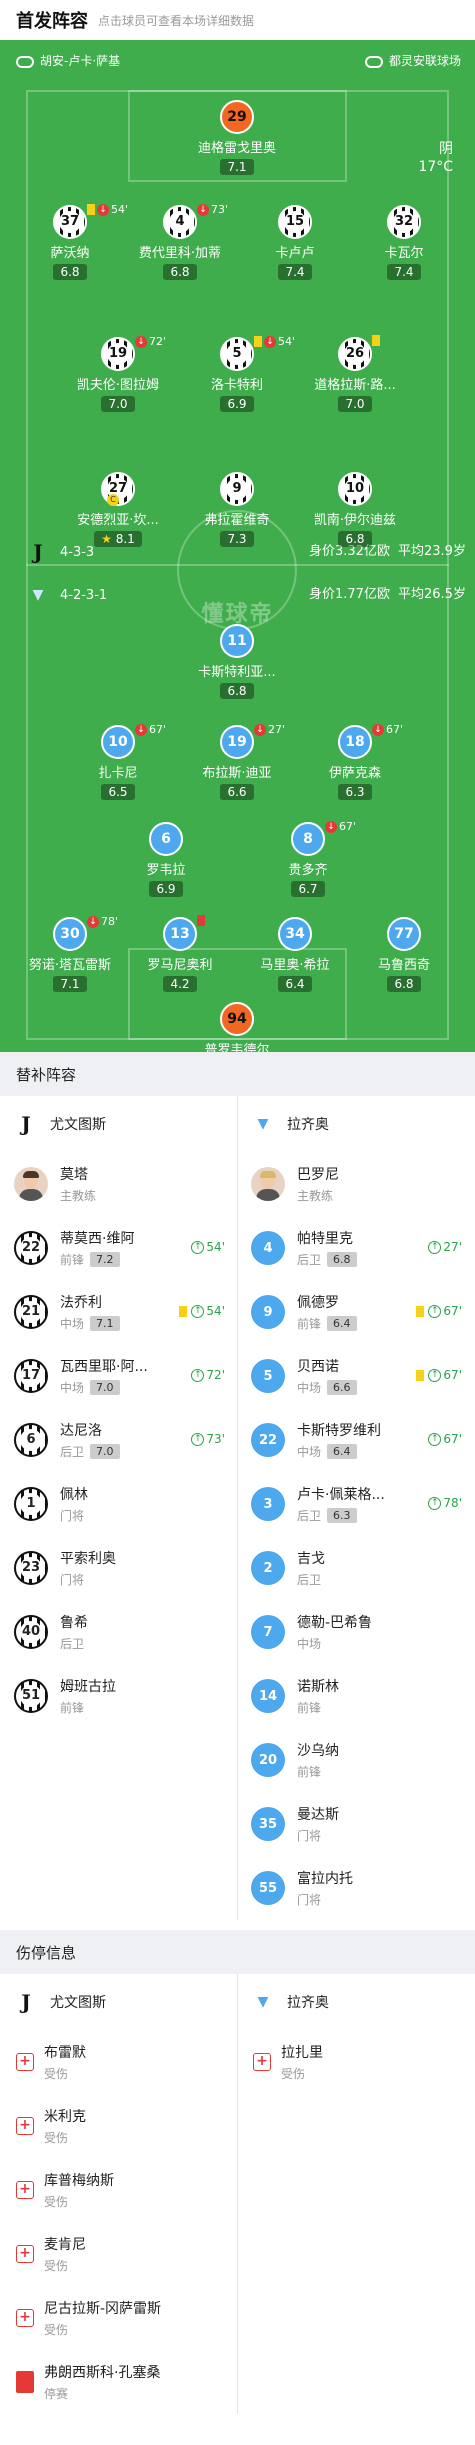  What do you see at coordinates (342, 1323) in the screenshot?
I see `sub-player-rating: 6.4` at bounding box center [342, 1323].